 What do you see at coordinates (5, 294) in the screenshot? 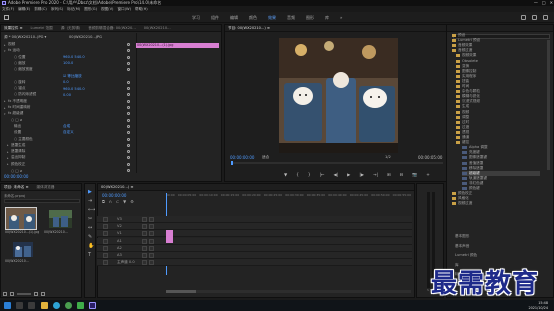
I see `list-view-icon` at bounding box center [5, 294].